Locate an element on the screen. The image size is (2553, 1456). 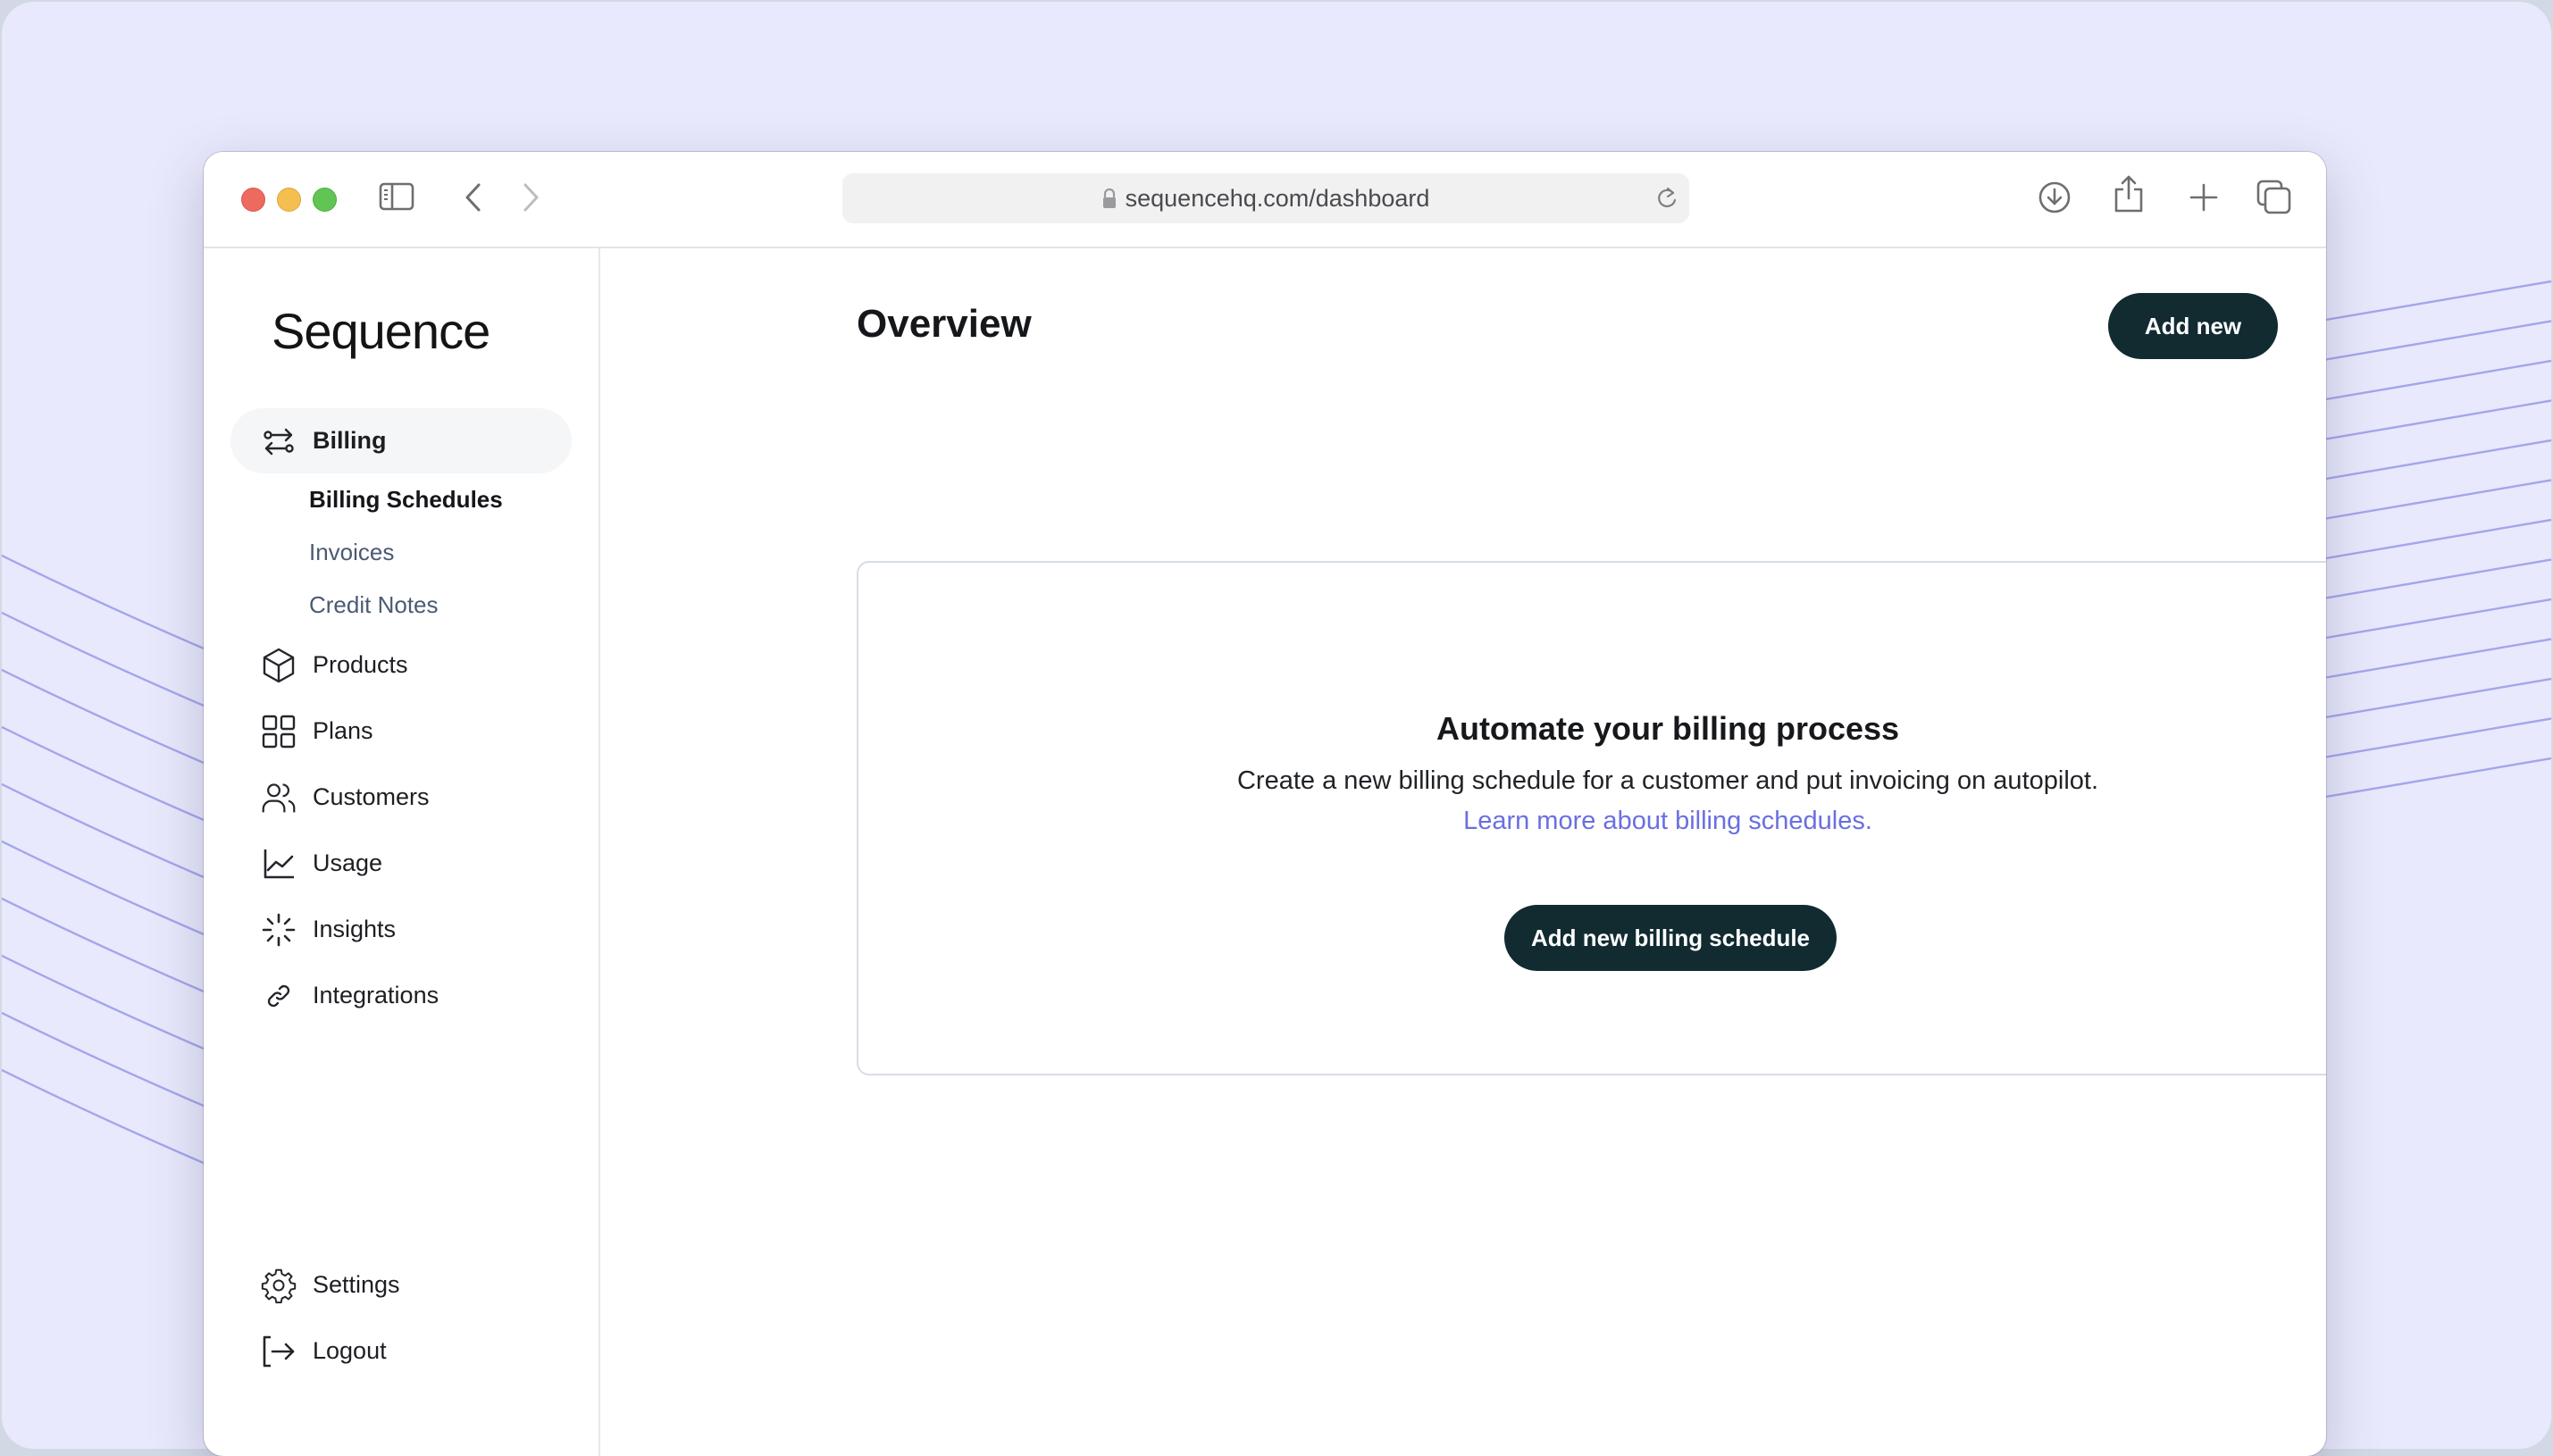
sidebar-item-label: Logout is located at coordinates (350, 1350).